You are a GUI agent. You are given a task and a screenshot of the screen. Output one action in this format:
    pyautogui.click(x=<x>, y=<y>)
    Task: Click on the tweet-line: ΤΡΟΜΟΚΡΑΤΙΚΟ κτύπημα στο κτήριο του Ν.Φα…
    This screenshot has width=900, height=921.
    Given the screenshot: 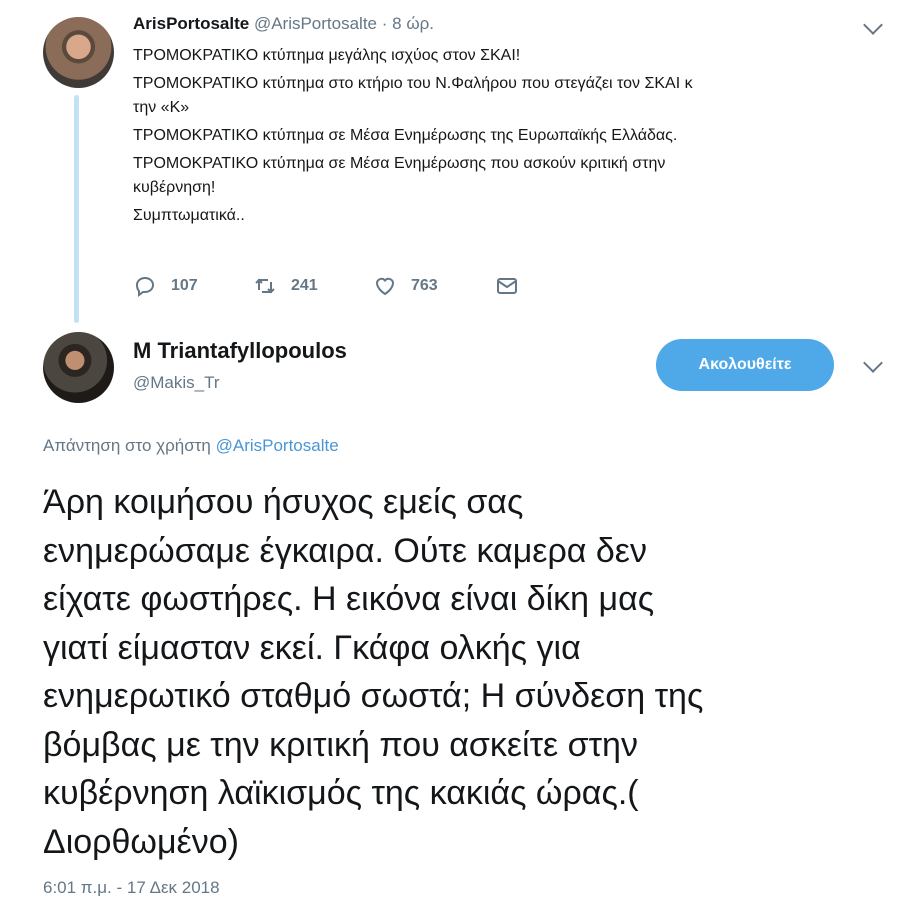 What is the action you would take?
    pyautogui.click(x=413, y=83)
    